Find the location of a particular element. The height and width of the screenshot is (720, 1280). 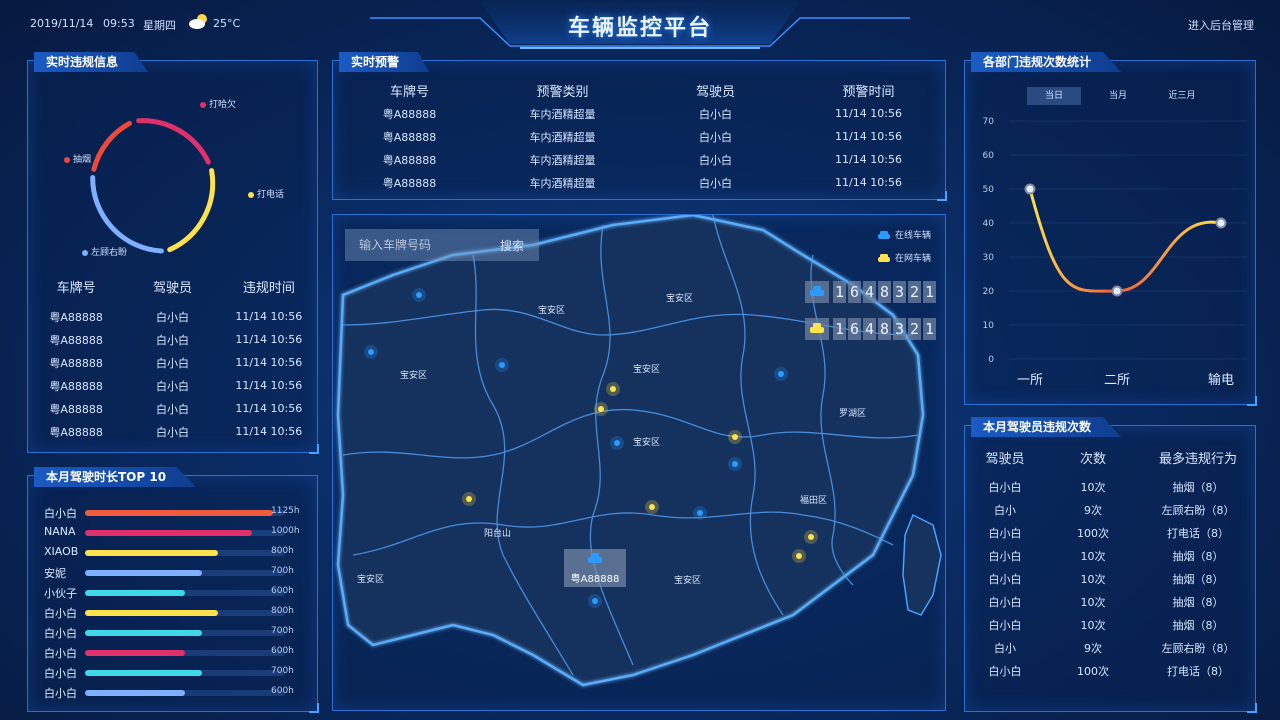

list-item: 白小白 600h is located at coordinates (173, 652).